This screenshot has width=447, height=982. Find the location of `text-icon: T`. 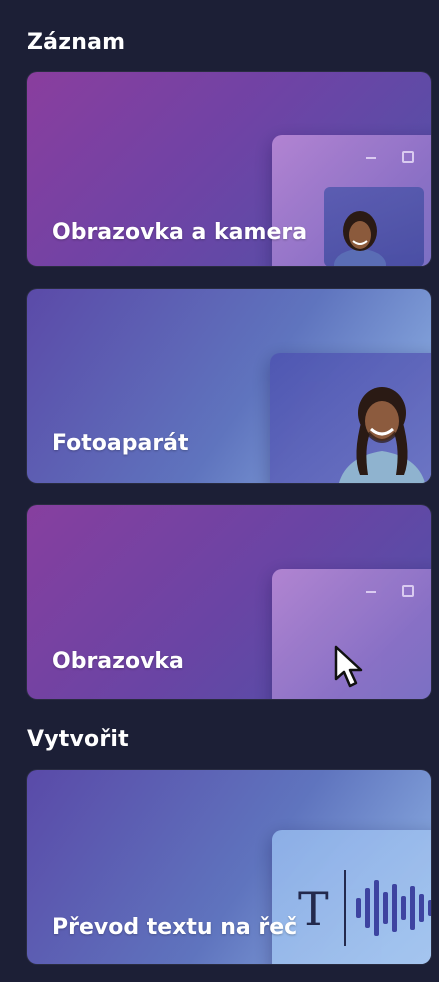

text-icon: T is located at coordinates (313, 909).